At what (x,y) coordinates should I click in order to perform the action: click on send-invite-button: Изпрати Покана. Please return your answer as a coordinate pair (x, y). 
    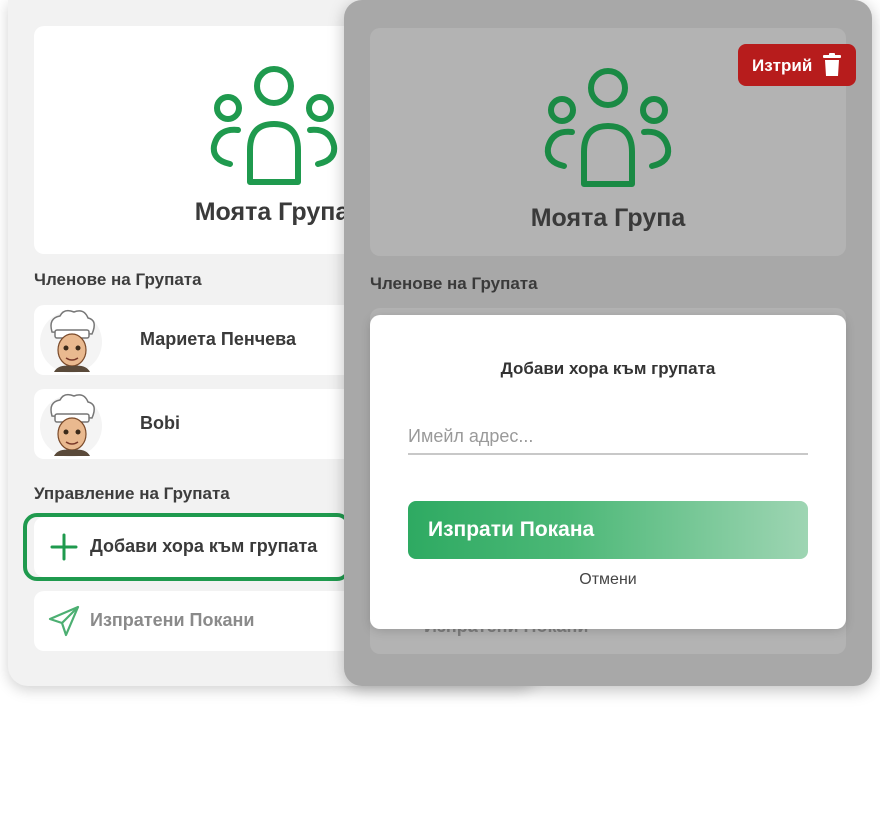
    Looking at the image, I should click on (608, 530).